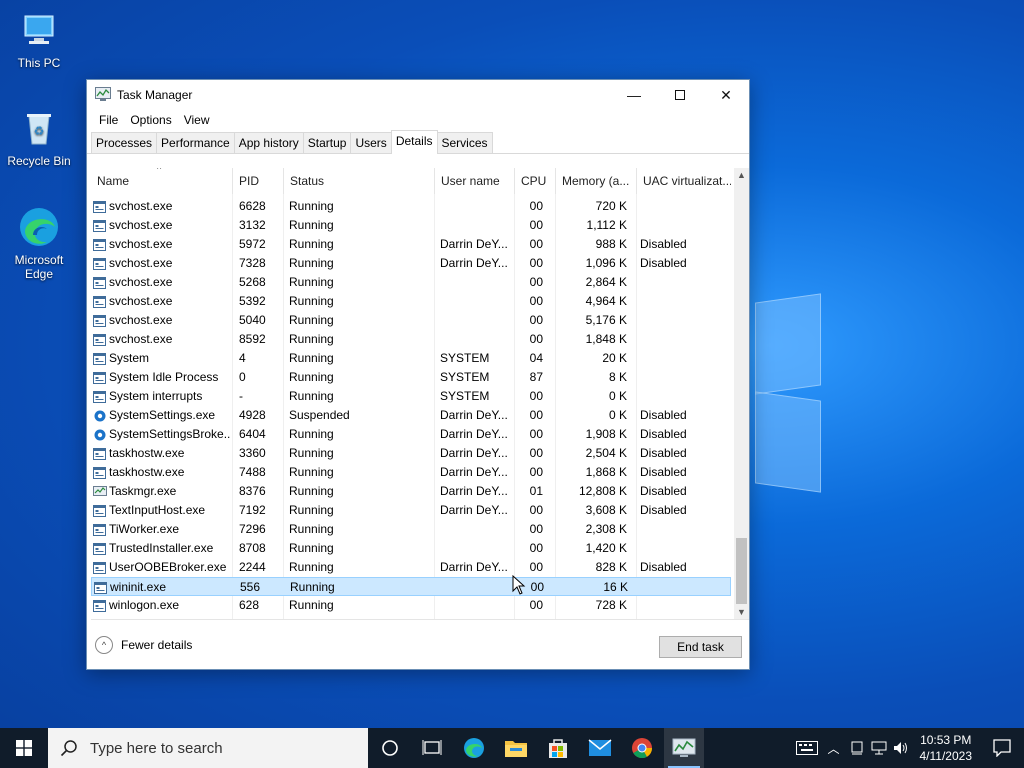 The height and width of the screenshot is (768, 1024). Describe the element at coordinates (252, 282) in the screenshot. I see `process-pid: 5268` at that location.